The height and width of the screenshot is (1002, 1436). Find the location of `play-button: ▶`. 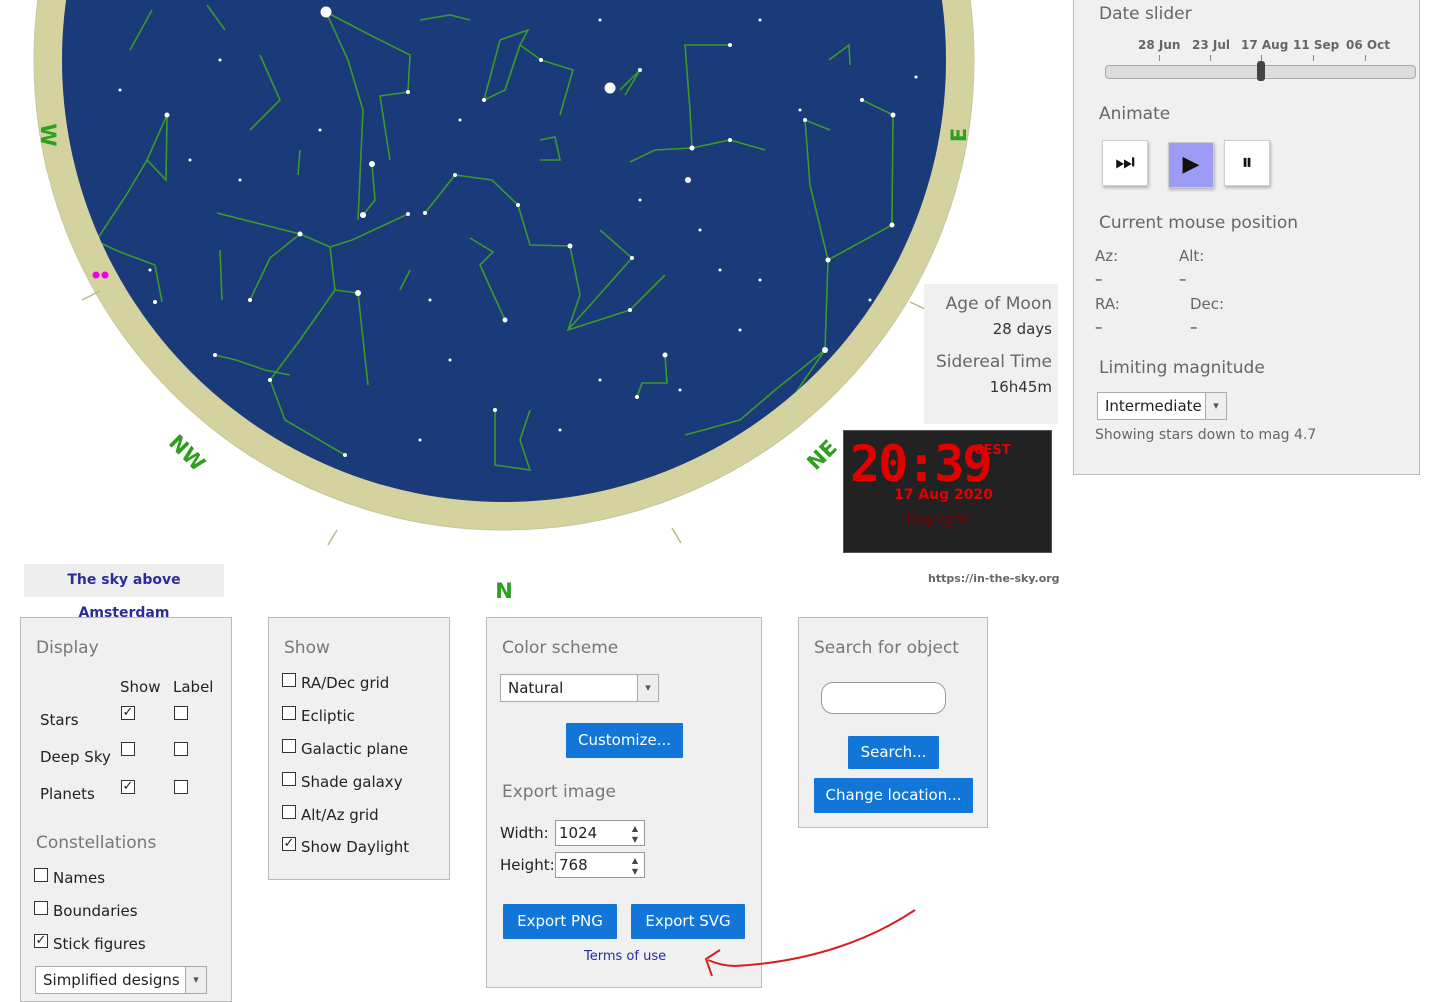

play-button: ▶ is located at coordinates (1191, 165).